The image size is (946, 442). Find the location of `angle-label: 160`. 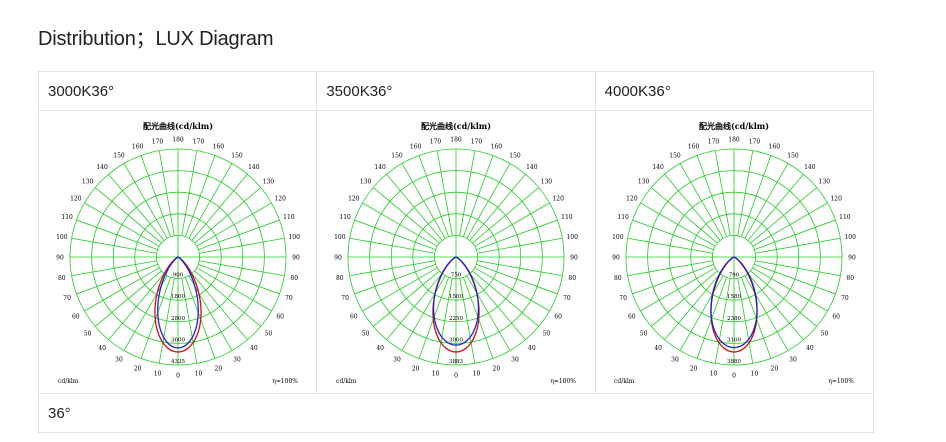

angle-label: 160 is located at coordinates (138, 147).